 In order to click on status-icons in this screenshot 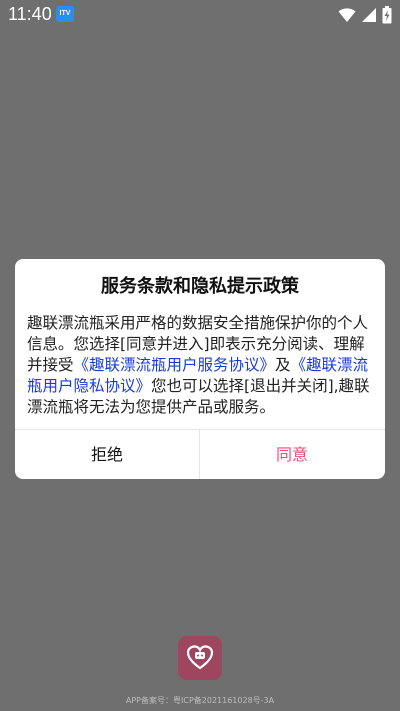, I will do `click(365, 14)`.